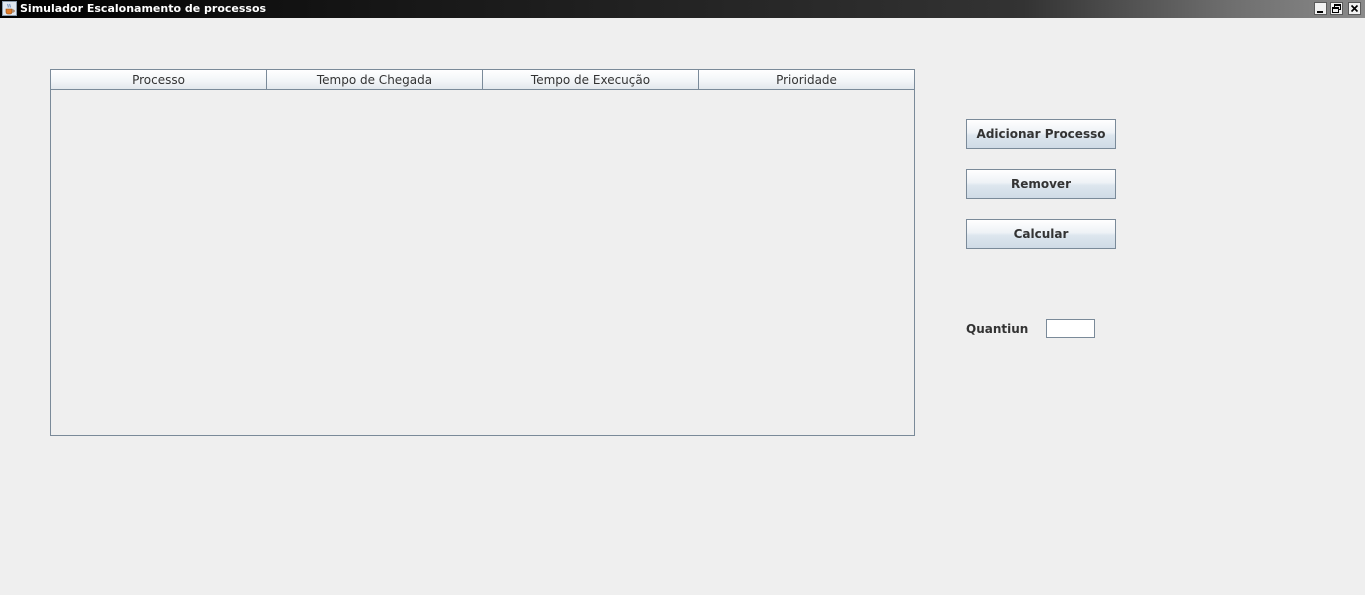 The width and height of the screenshot is (1365, 595). I want to click on restore-button, so click(1336, 8).